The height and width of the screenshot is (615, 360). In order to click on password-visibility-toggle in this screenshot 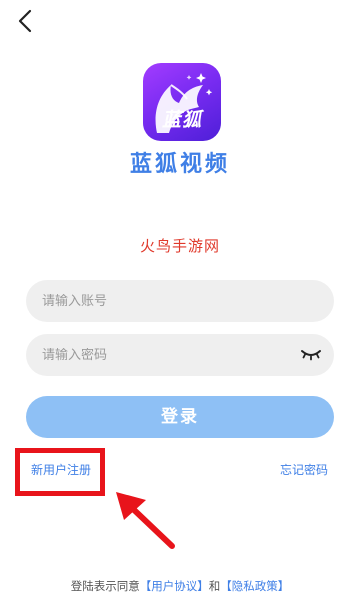, I will do `click(311, 354)`.